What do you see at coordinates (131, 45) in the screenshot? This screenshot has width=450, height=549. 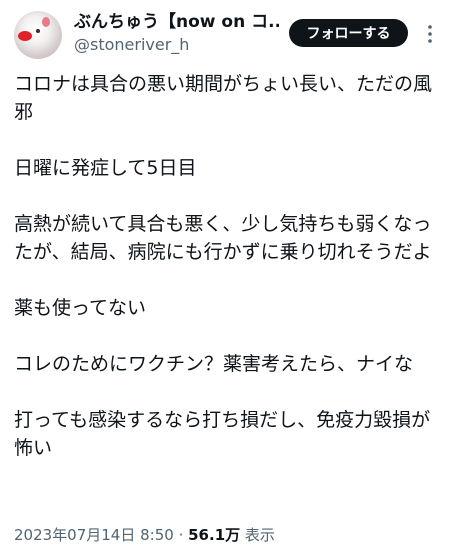 I see `user-handle: @stoneriver_h` at bounding box center [131, 45].